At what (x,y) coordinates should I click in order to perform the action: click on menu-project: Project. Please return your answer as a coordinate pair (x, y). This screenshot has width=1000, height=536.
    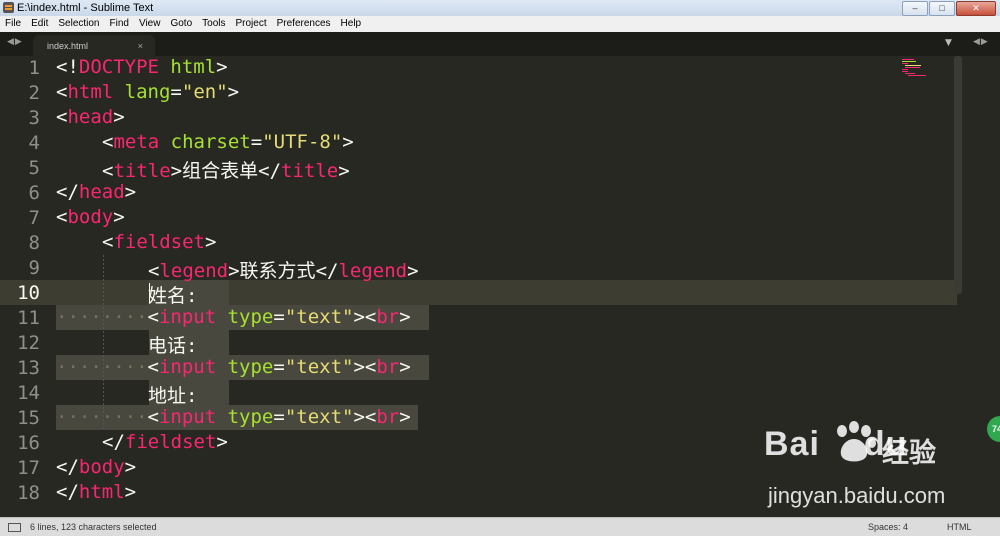
    Looking at the image, I should click on (251, 24).